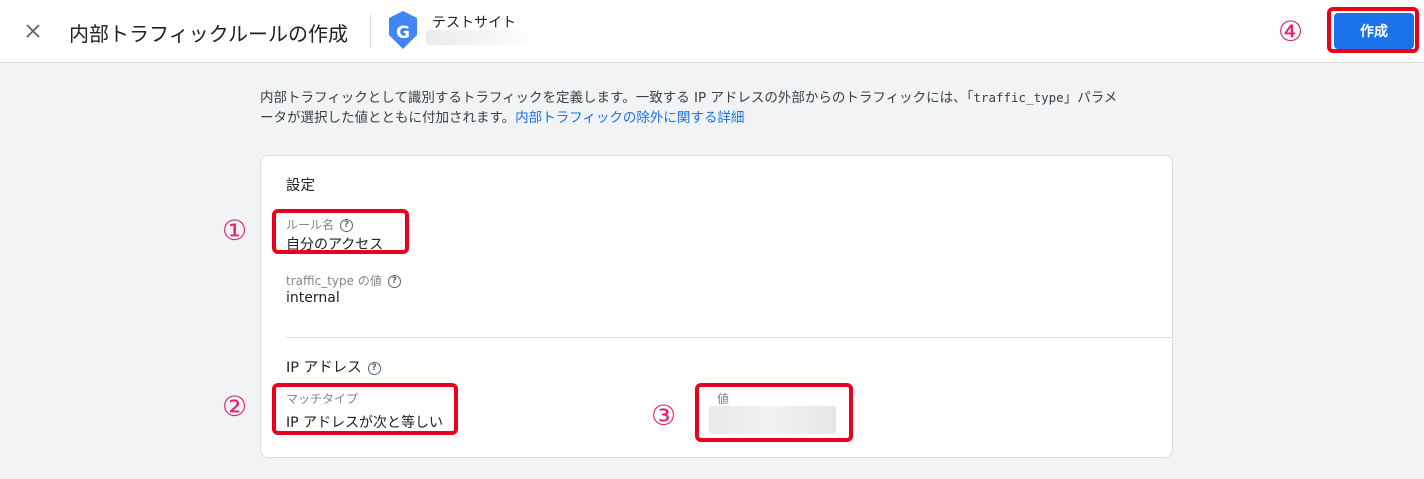  Describe the element at coordinates (235, 406) in the screenshot. I see `annotation-number-2: ②` at that location.